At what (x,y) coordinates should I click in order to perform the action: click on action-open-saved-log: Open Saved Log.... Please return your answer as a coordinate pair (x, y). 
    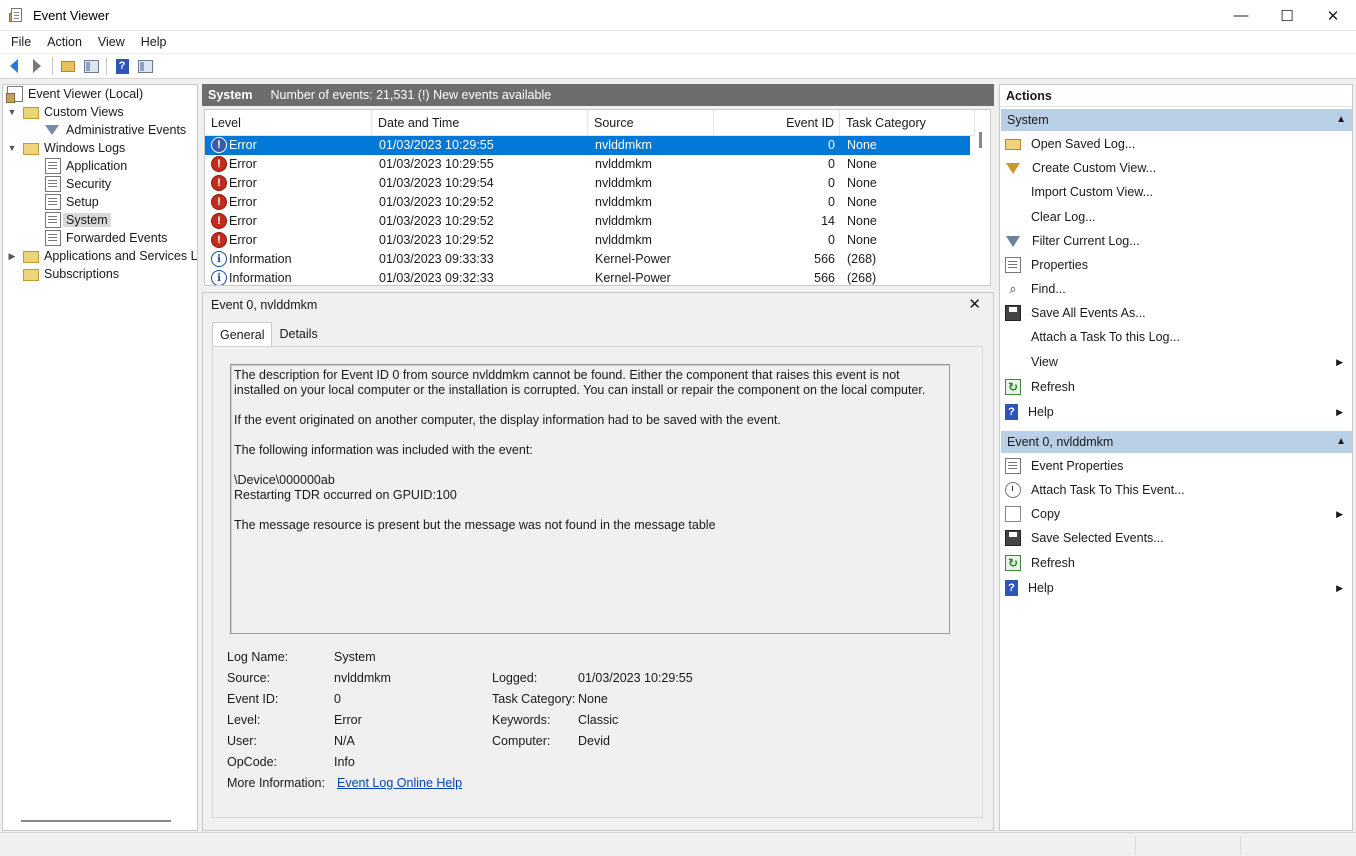
    Looking at the image, I should click on (1176, 144).